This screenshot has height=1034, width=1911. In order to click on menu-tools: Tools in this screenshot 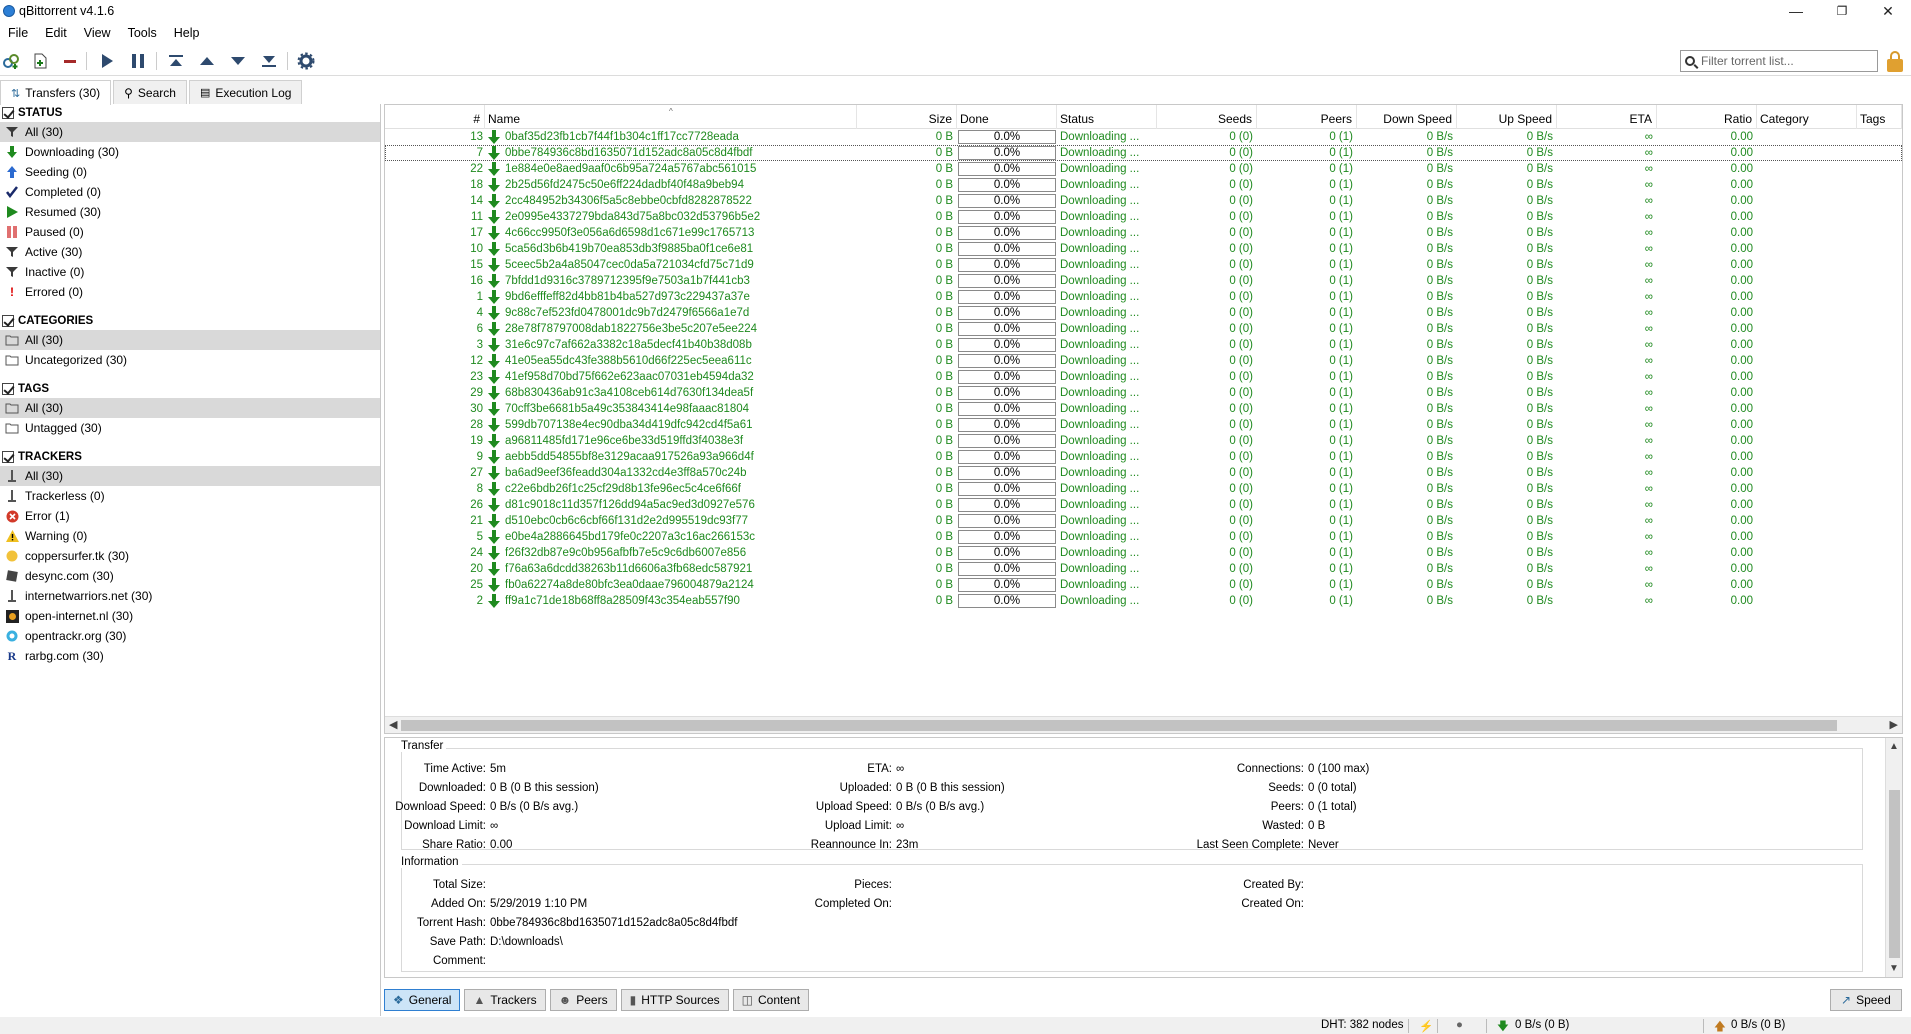, I will do `click(143, 33)`.